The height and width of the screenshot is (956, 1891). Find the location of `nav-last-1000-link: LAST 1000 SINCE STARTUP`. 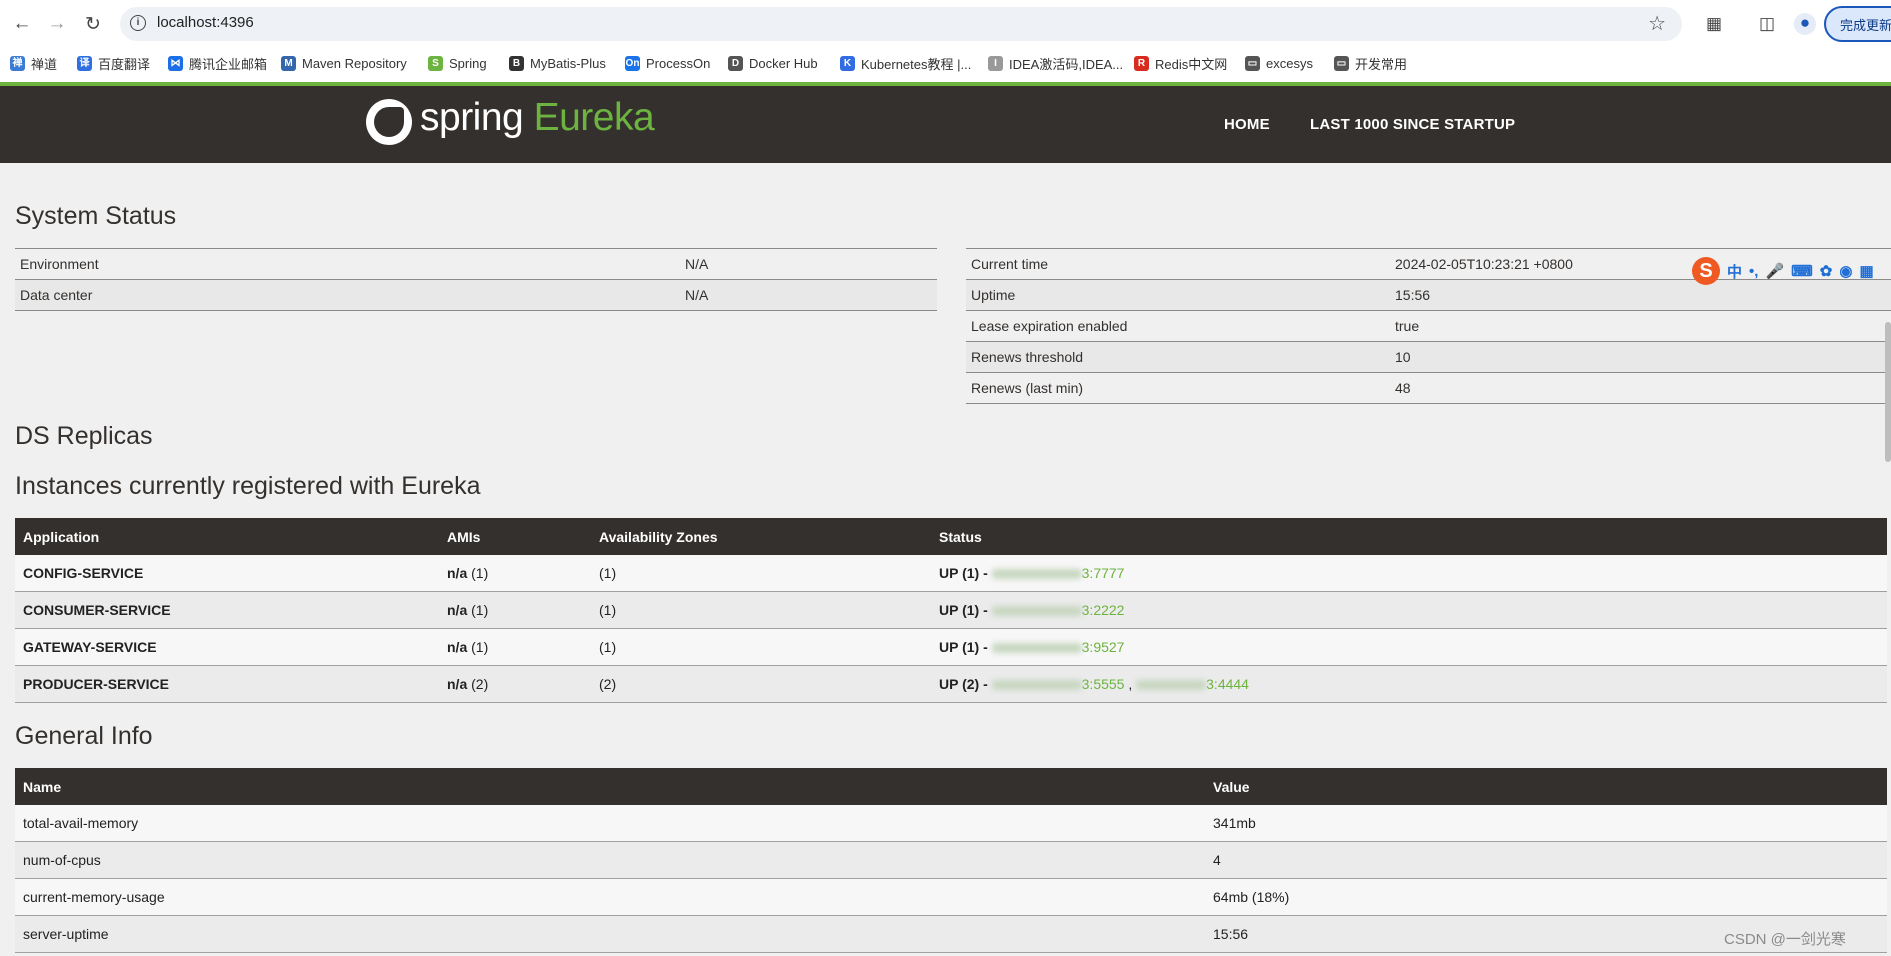

nav-last-1000-link: LAST 1000 SINCE STARTUP is located at coordinates (1412, 124).